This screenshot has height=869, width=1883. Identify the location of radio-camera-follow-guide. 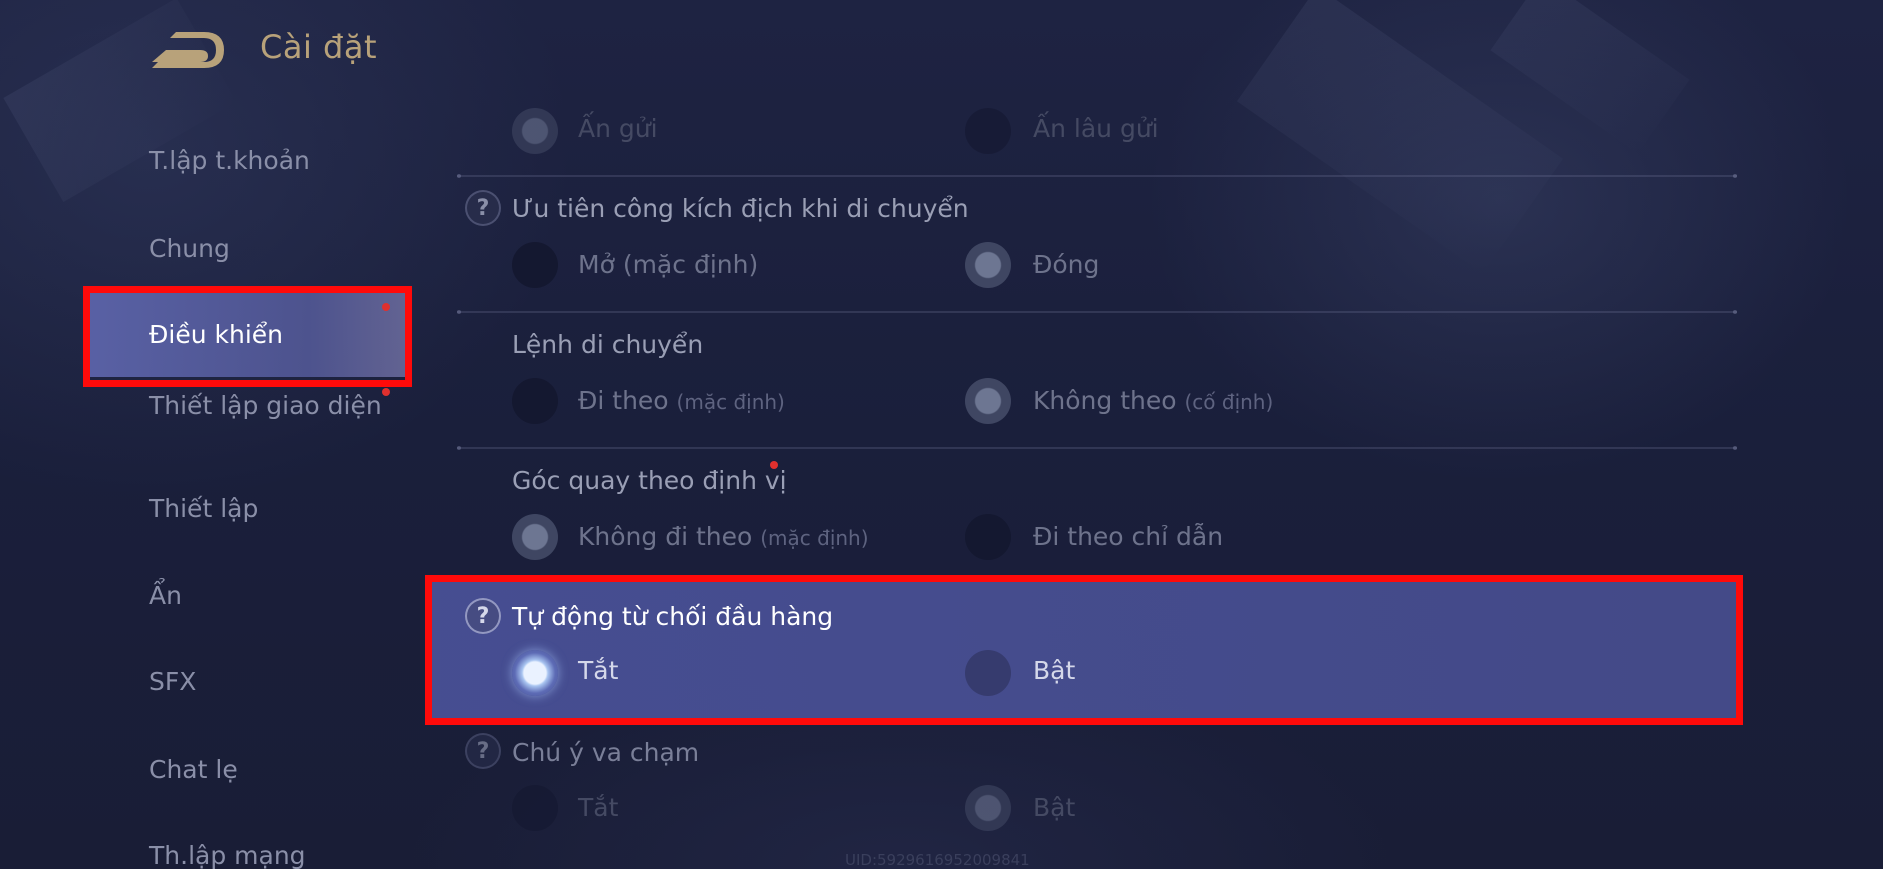
(988, 537).